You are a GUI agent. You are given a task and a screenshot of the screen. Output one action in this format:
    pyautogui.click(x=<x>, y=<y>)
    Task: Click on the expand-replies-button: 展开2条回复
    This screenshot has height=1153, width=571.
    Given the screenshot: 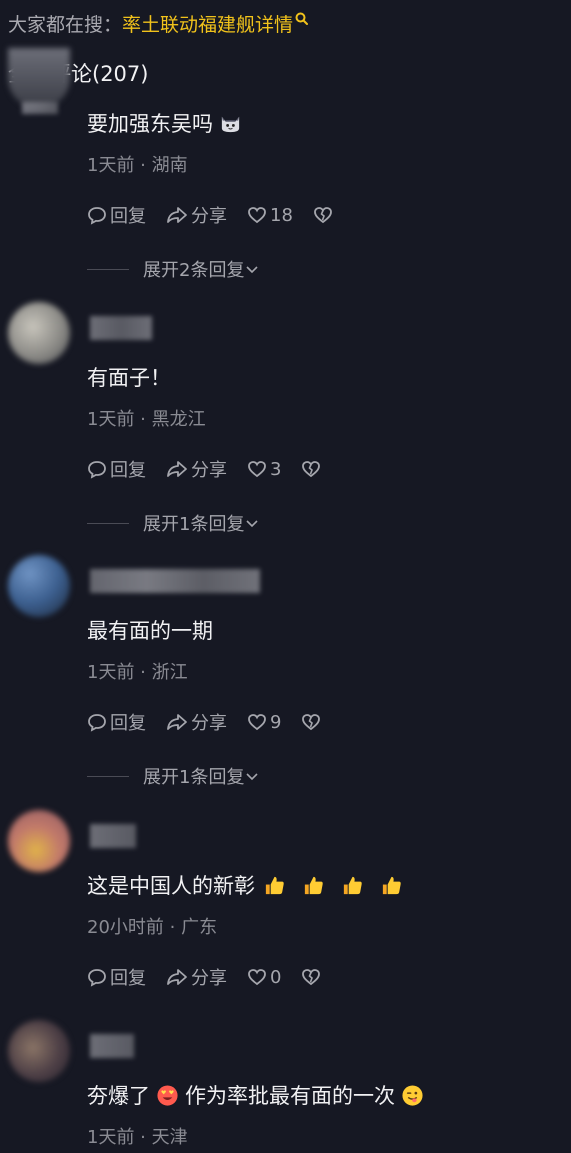 What is the action you would take?
    pyautogui.click(x=173, y=269)
    